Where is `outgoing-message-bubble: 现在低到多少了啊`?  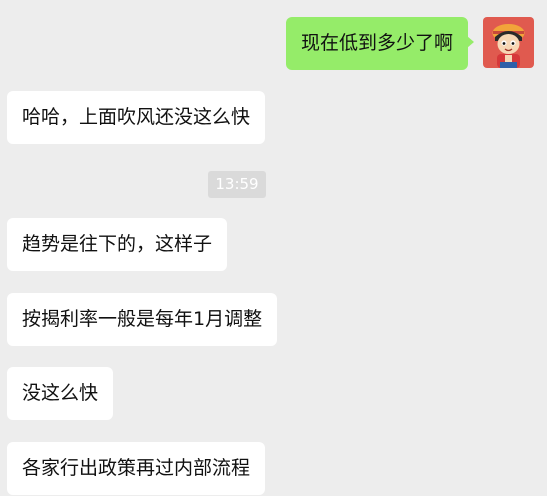
outgoing-message-bubble: 现在低到多少了啊 is located at coordinates (380, 43).